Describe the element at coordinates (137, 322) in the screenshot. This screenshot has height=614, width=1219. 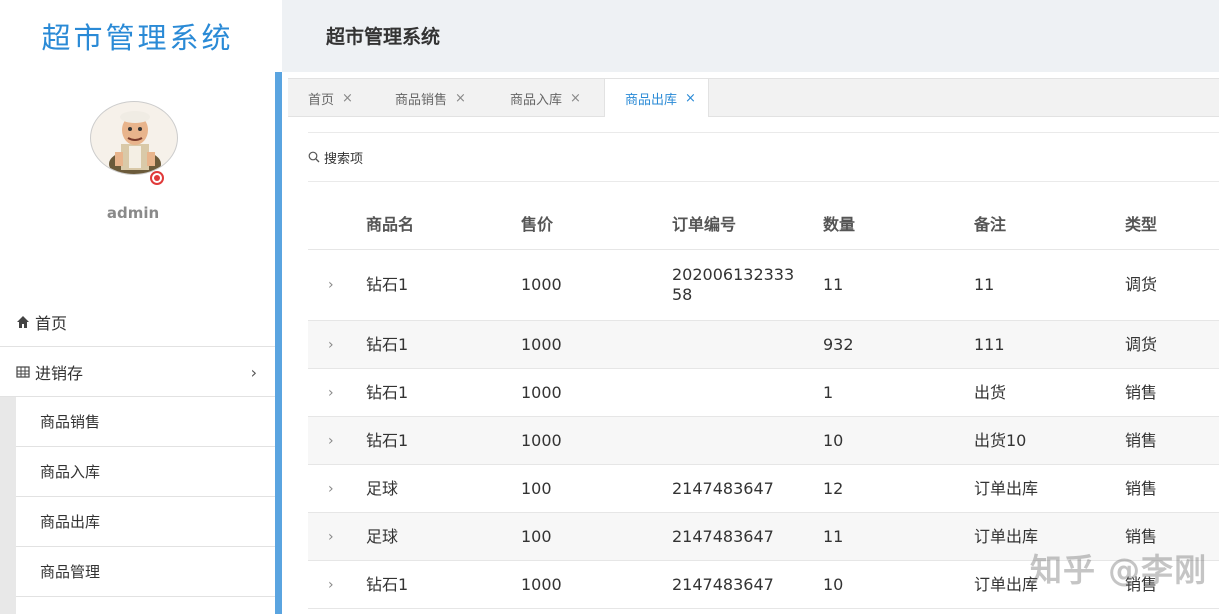
I see `menu-item-home: 首页` at that location.